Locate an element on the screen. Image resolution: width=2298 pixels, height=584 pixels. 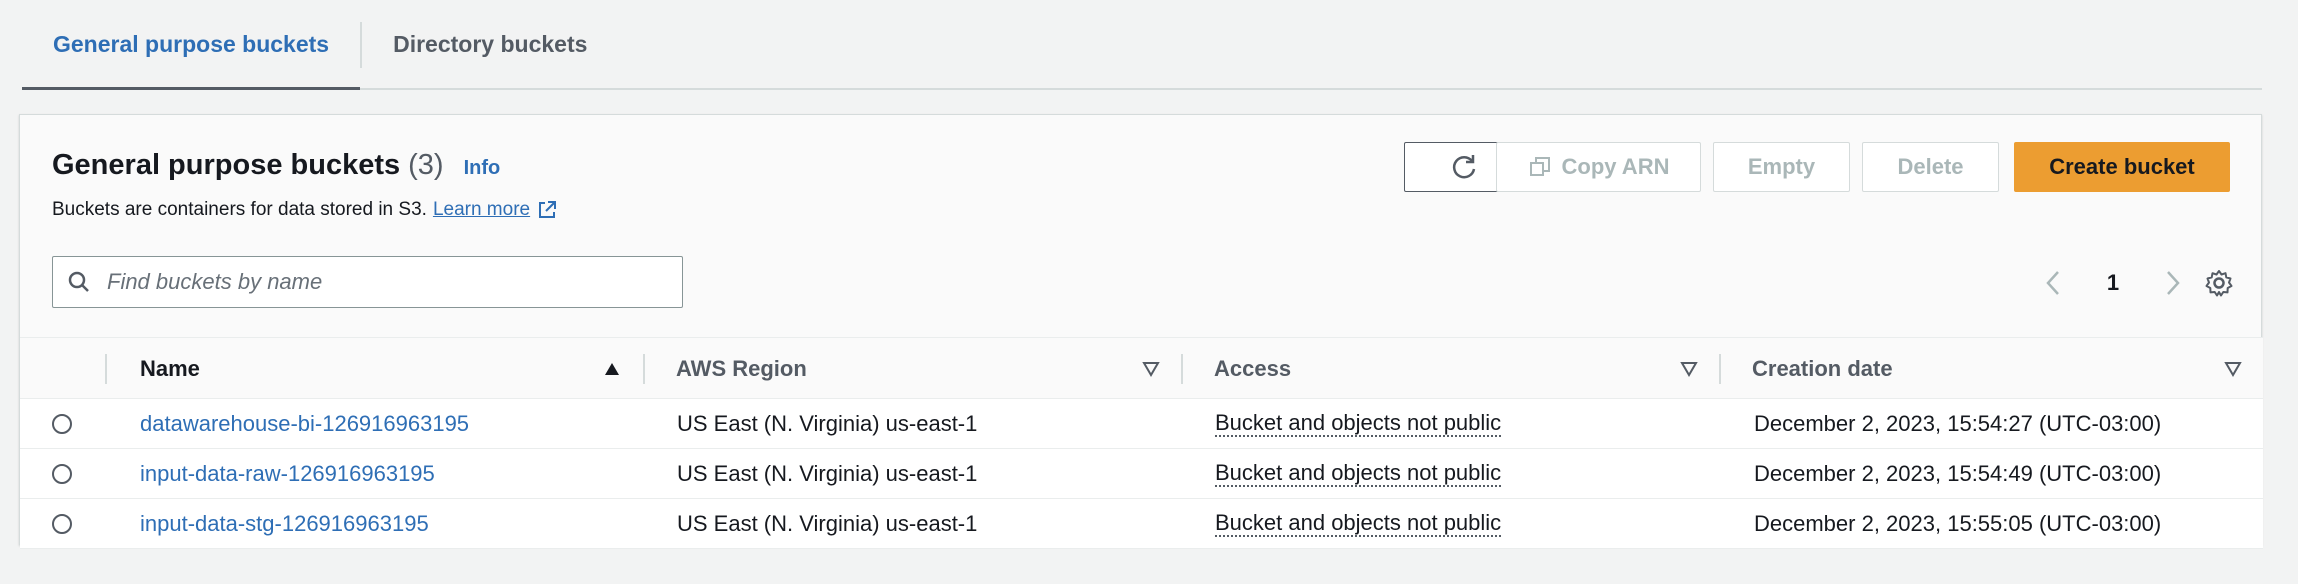
create-bucket-button: Create bucket is located at coordinates (2122, 167).